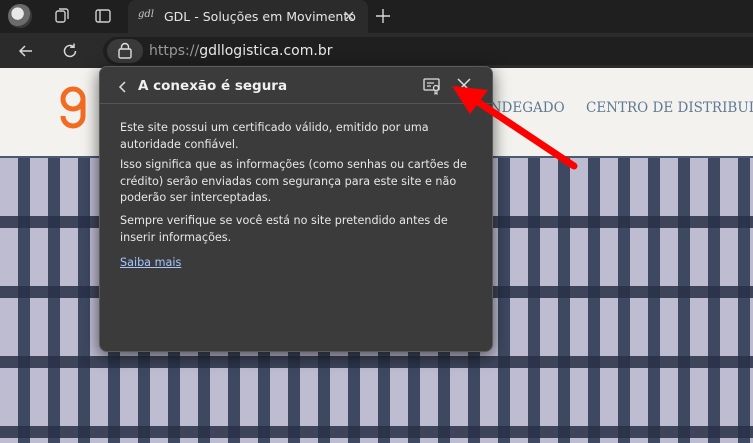  I want to click on popup-title: A conexão é segura, so click(213, 86).